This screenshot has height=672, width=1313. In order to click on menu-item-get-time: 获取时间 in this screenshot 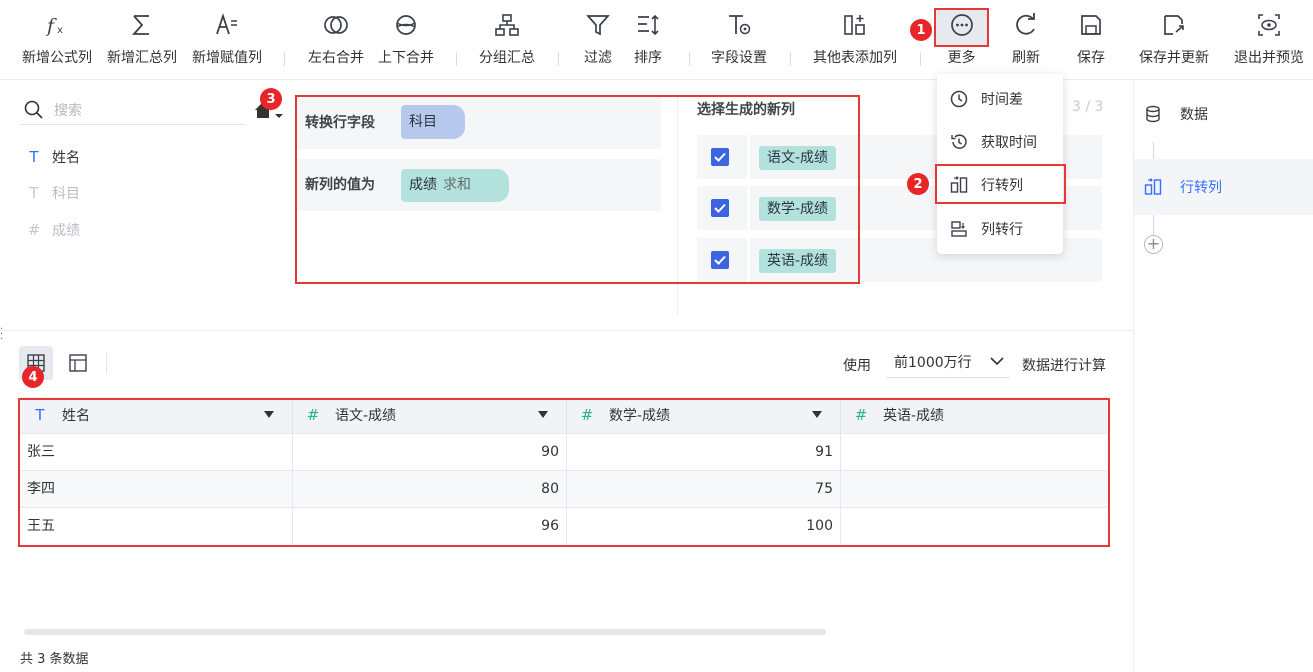, I will do `click(1000, 142)`.